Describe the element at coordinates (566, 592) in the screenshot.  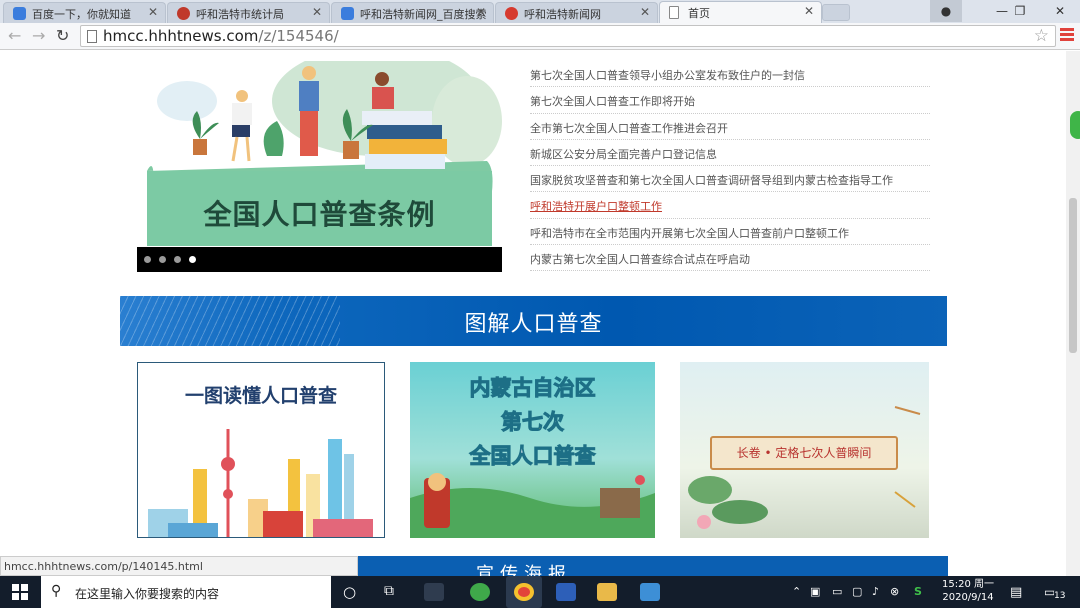
I see `word-icon` at that location.